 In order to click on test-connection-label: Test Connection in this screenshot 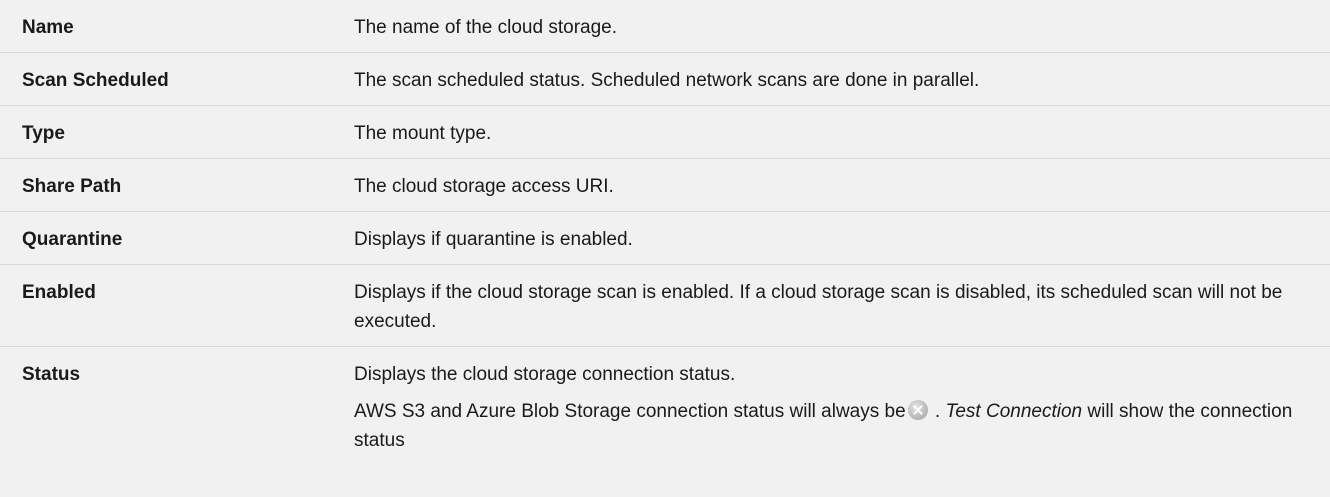, I will do `click(1014, 411)`.